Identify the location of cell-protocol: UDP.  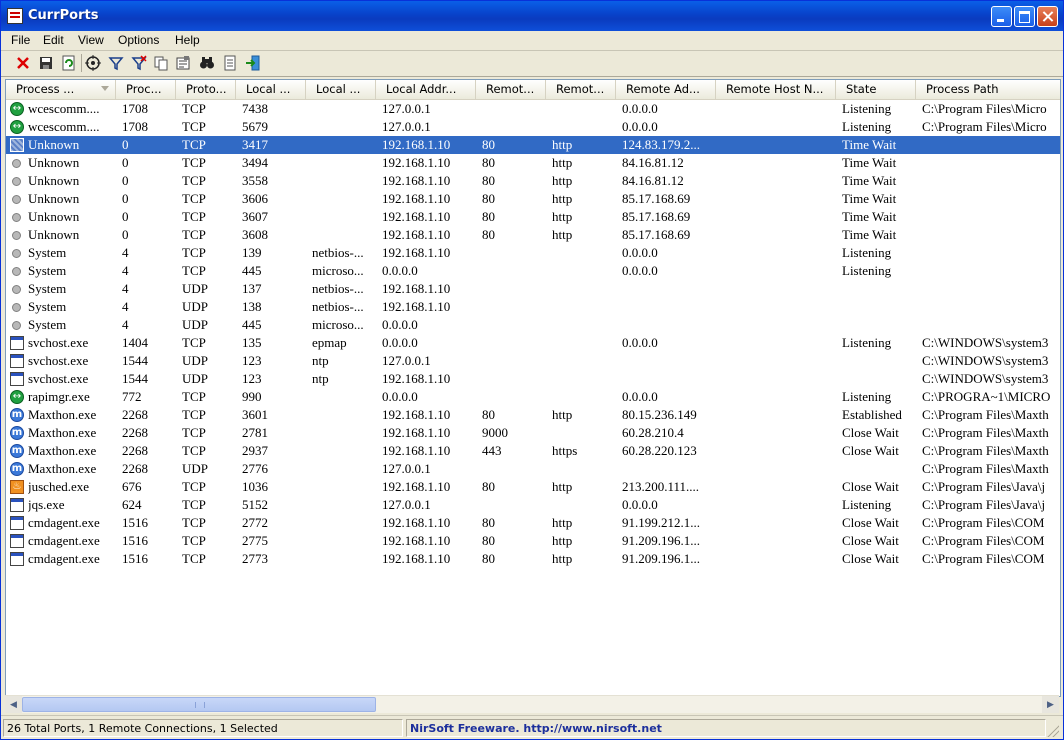
(195, 378).